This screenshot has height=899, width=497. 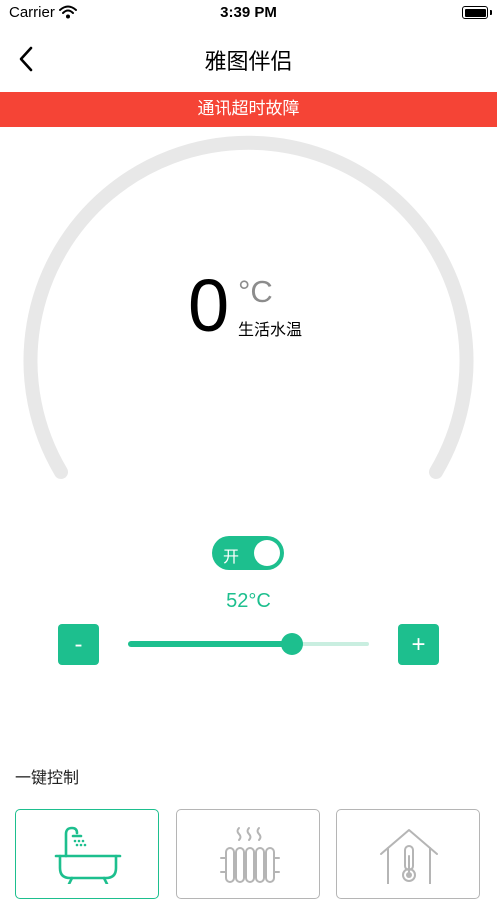 I want to click on temperature-slider, so click(x=248, y=644).